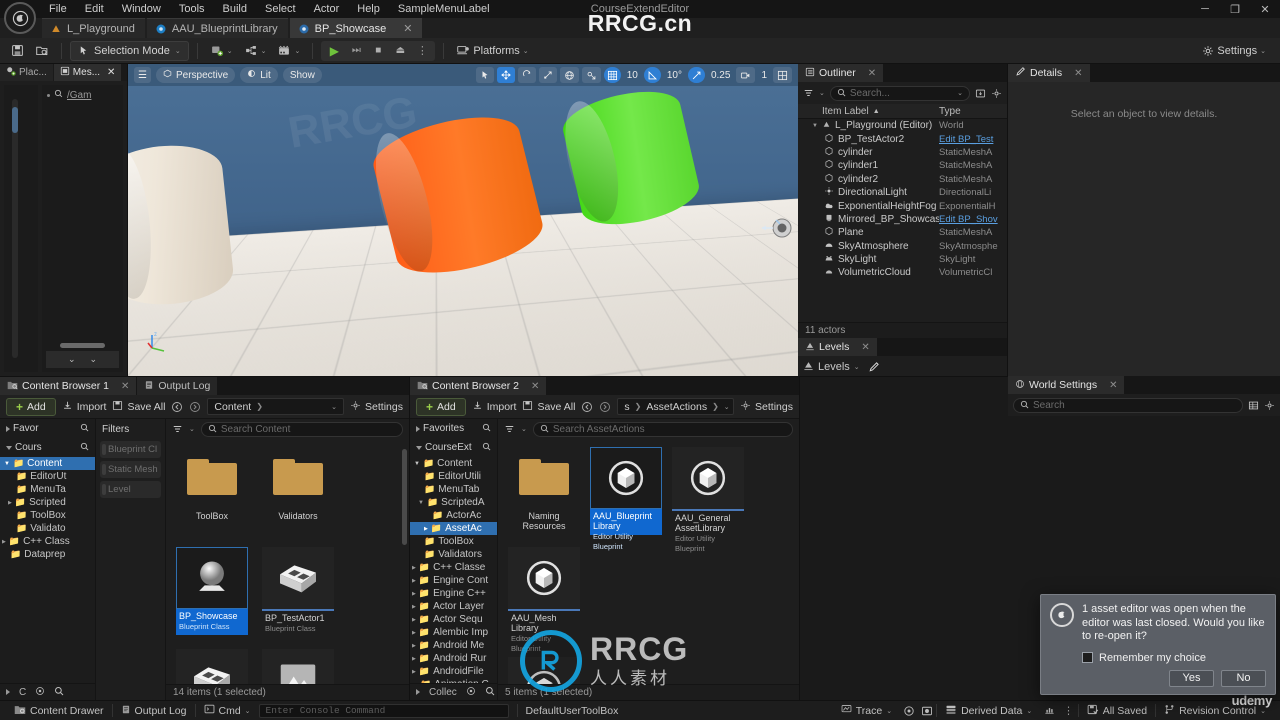 Image resolution: width=1280 pixels, height=720 pixels. Describe the element at coordinates (845, 111) in the screenshot. I see `item-label-header: Item Label` at that location.